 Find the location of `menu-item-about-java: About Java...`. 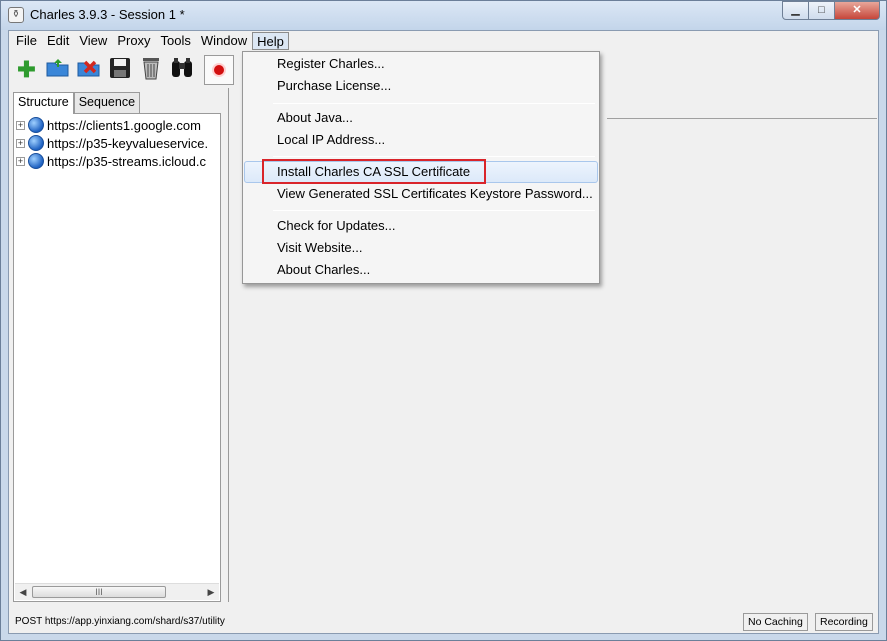

menu-item-about-java: About Java... is located at coordinates (421, 118).